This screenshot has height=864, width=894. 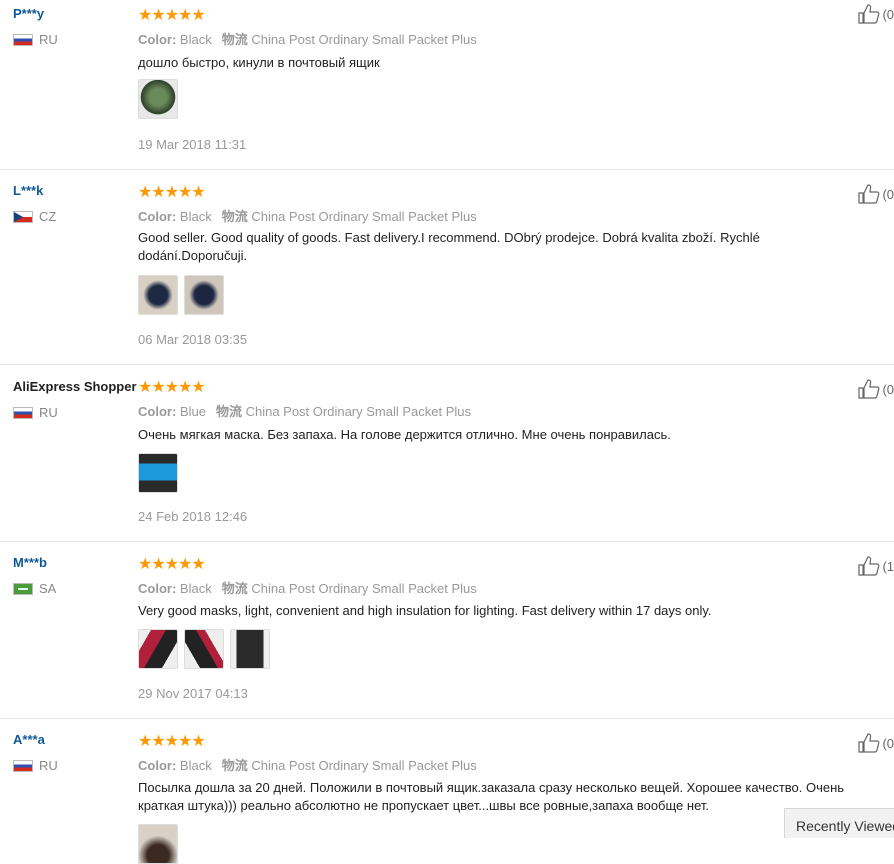 I want to click on review-date: 06 Mar 2018 03:35, so click(x=193, y=339).